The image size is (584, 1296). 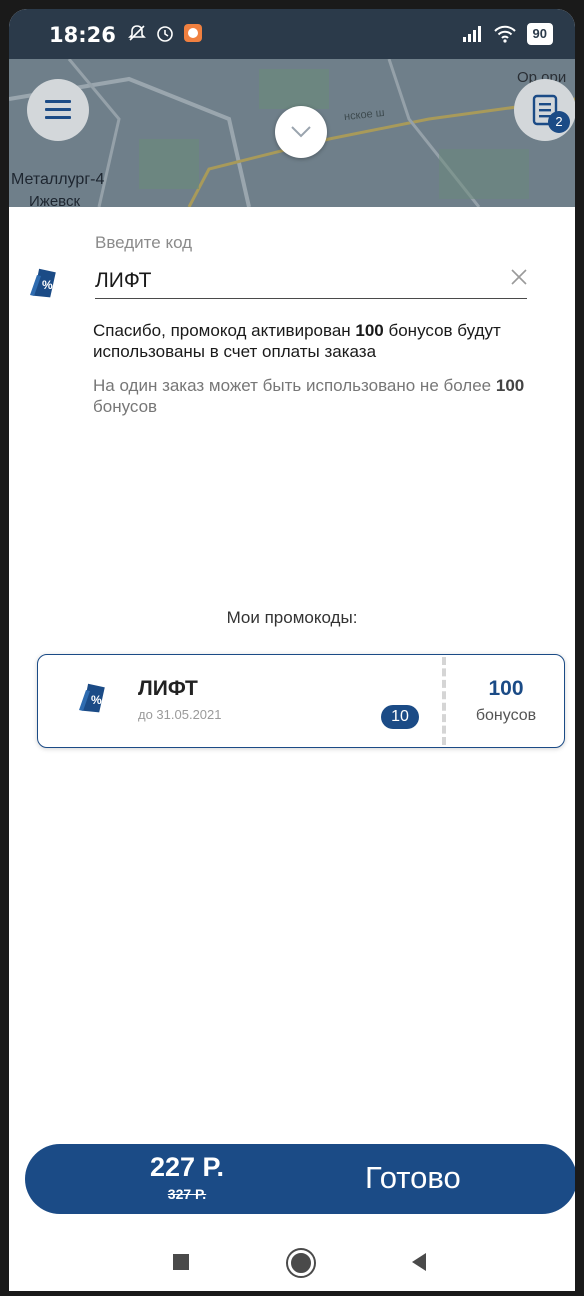 I want to click on promo-code-label: Введите код, so click(x=144, y=242).